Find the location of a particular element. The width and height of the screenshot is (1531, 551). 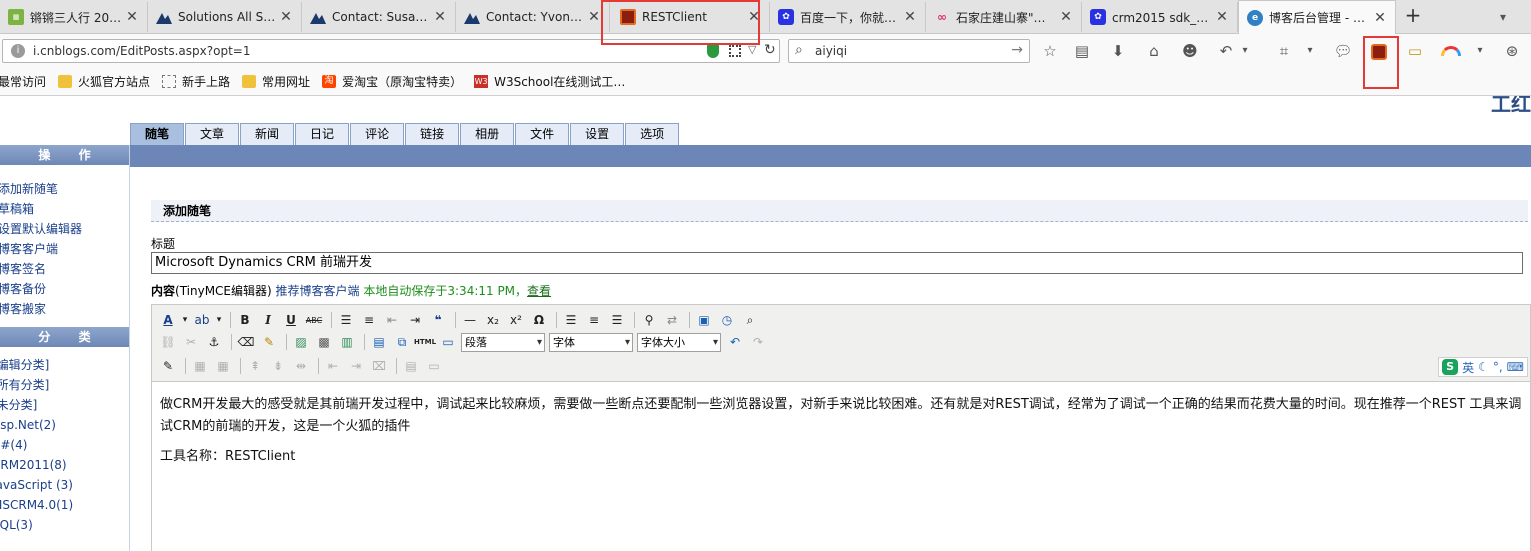

url-bar: i i.cnblogs.com/EditPosts.aspx?opt=1 ▽ ↻ is located at coordinates (391, 51).